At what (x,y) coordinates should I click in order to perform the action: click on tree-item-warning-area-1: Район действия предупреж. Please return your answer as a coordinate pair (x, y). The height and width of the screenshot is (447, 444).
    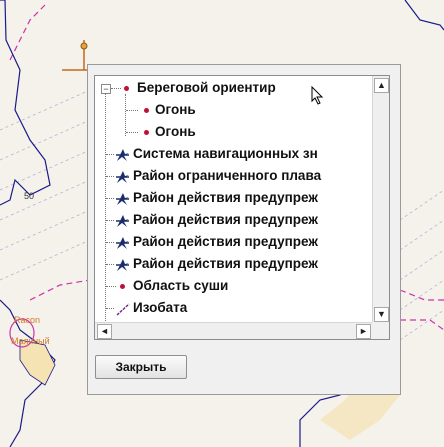
    Looking at the image, I should click on (225, 198).